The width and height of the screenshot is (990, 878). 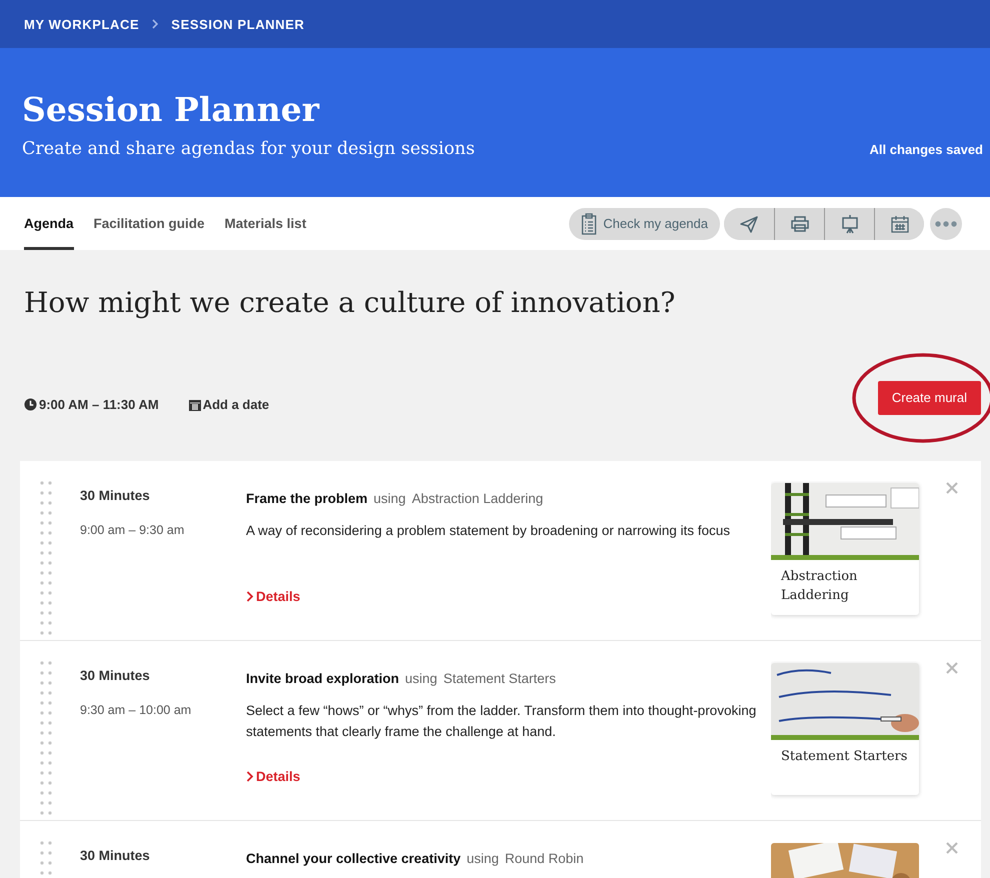 I want to click on tab: Materials list, so click(x=265, y=223).